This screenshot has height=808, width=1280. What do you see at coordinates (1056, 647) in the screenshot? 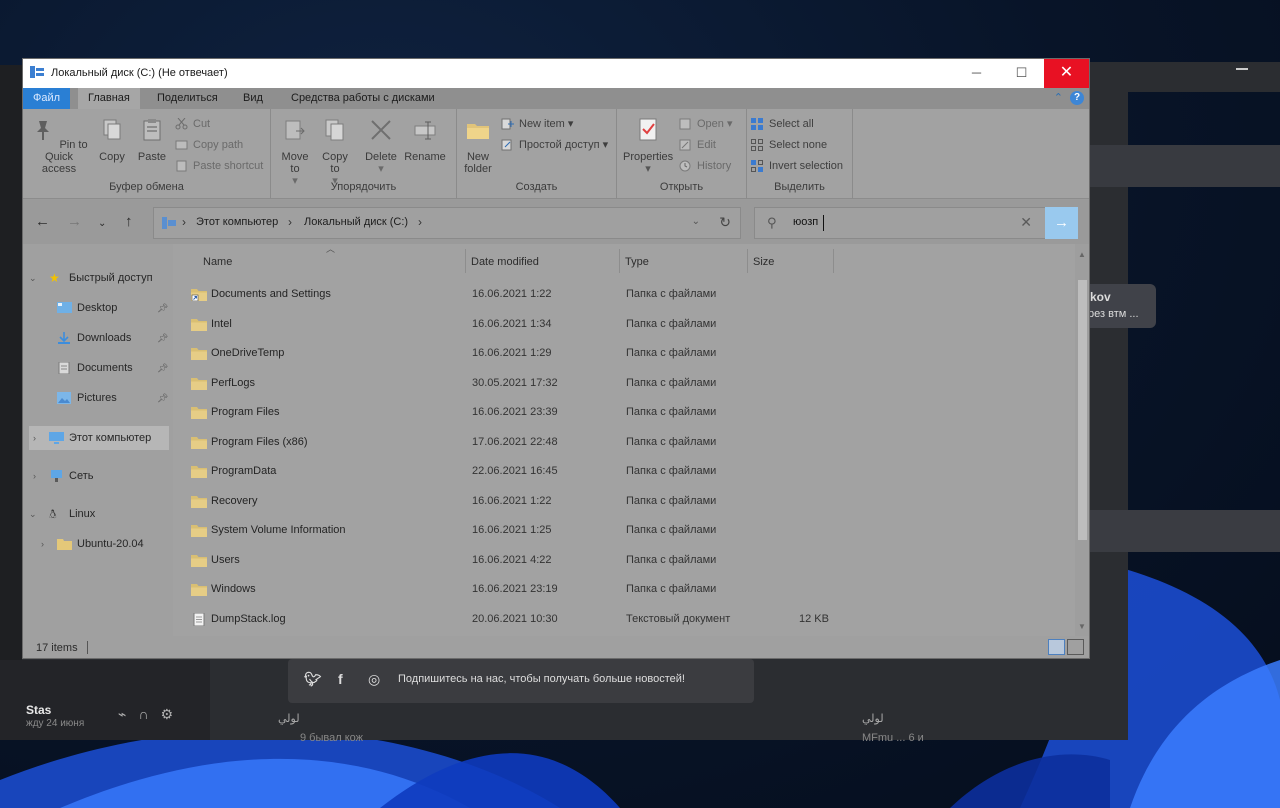
I see `details-view-icon` at bounding box center [1056, 647].